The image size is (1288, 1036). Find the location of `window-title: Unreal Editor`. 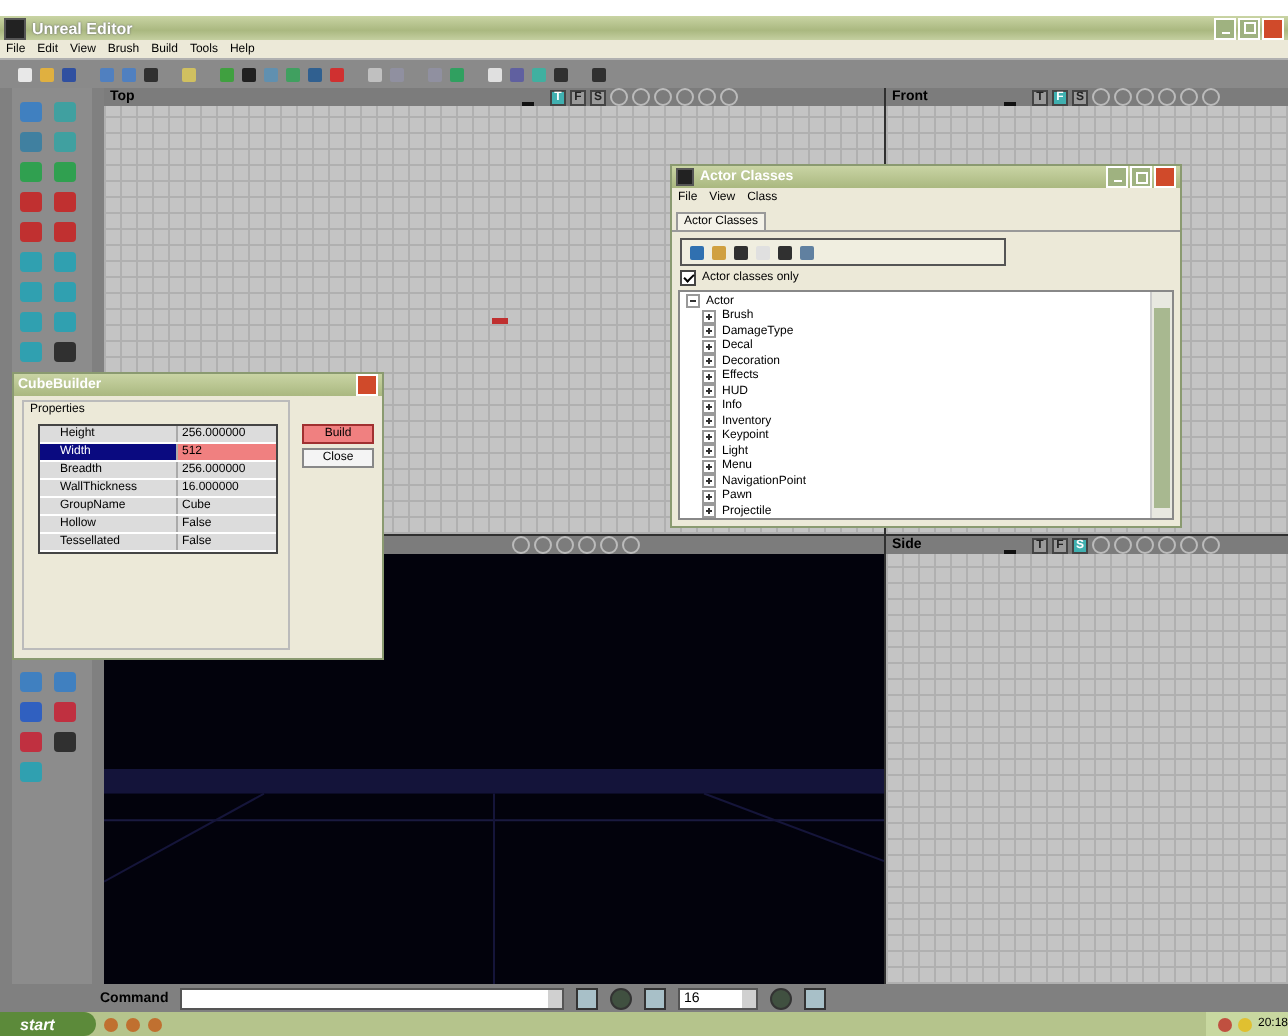

window-title: Unreal Editor is located at coordinates (82, 28).